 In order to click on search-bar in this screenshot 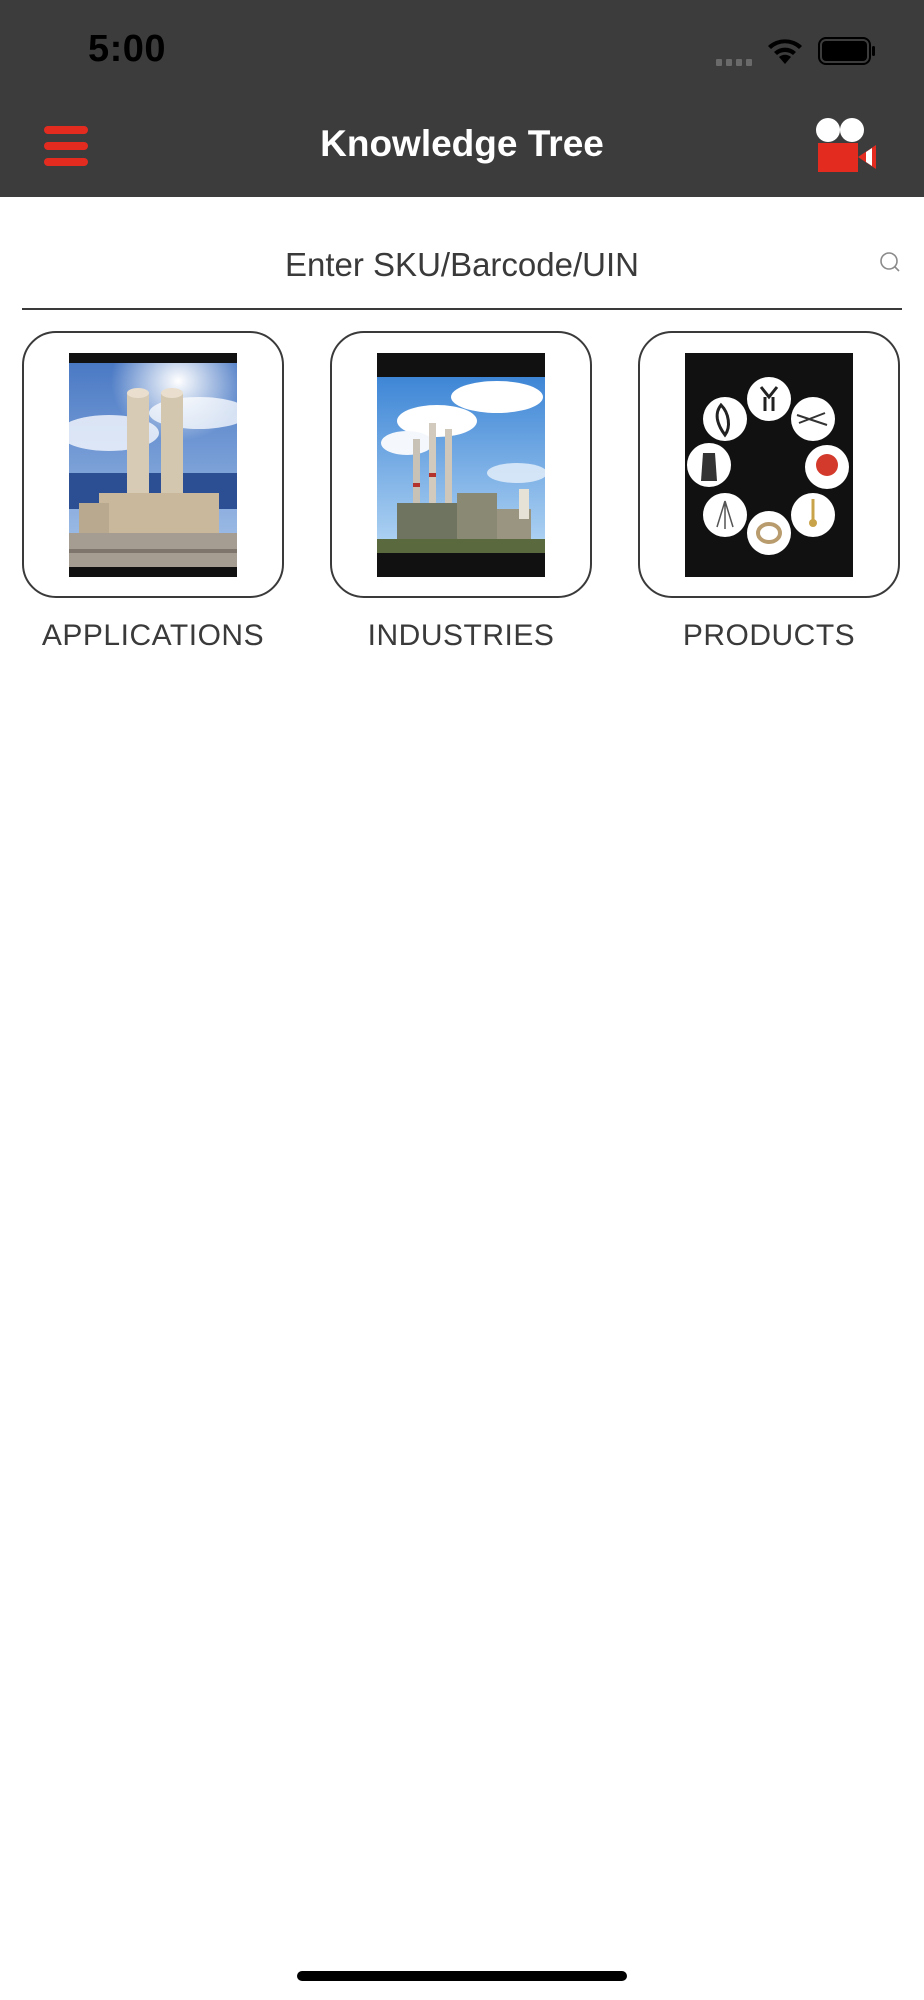, I will do `click(462, 266)`.